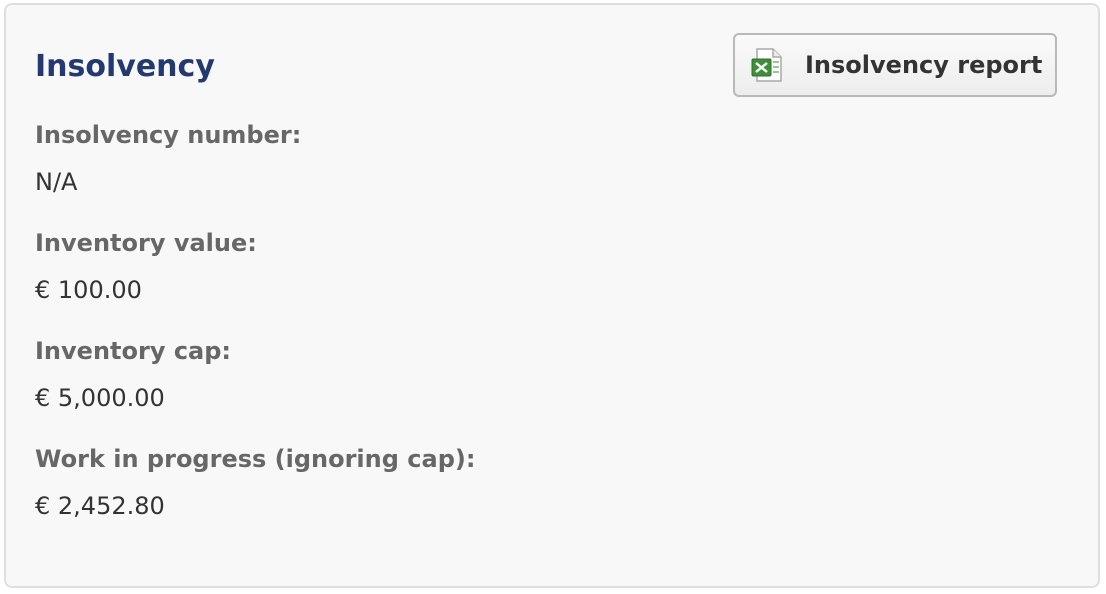 Image resolution: width=1106 pixels, height=594 pixels. What do you see at coordinates (100, 506) in the screenshot?
I see `work-in-progress-value: € 2,452.80` at bounding box center [100, 506].